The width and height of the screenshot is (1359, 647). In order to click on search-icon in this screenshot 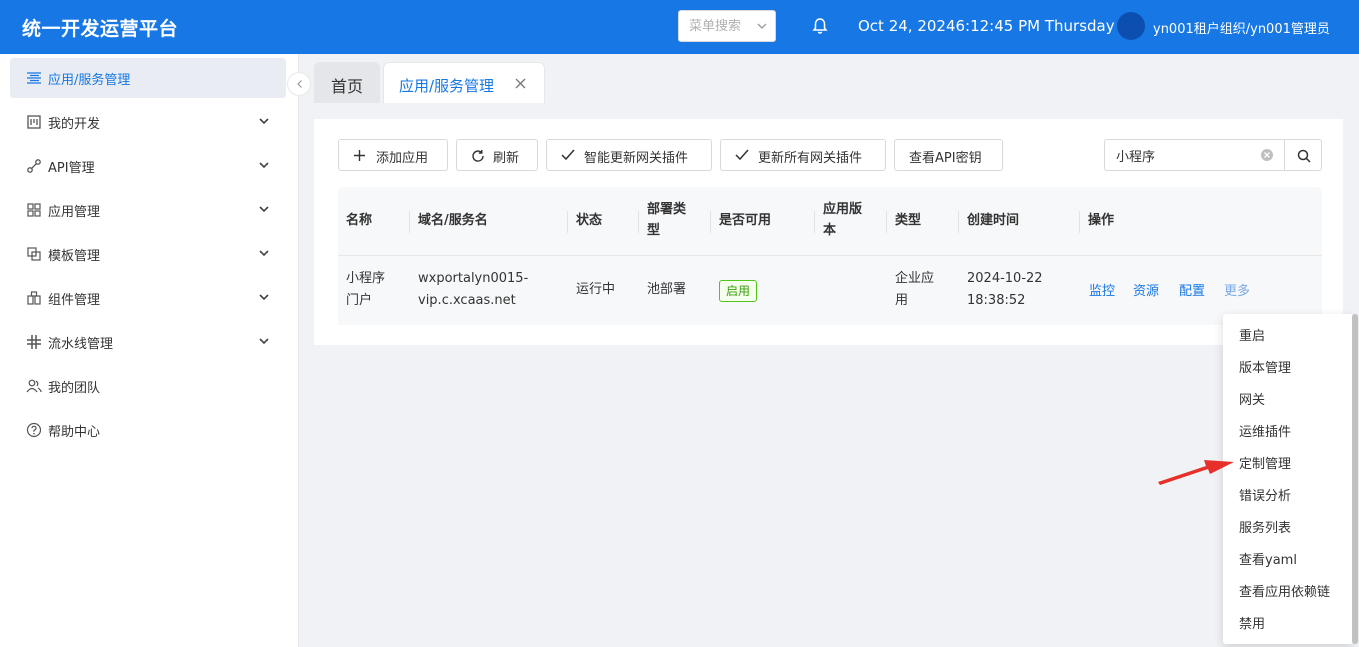, I will do `click(1304, 156)`.